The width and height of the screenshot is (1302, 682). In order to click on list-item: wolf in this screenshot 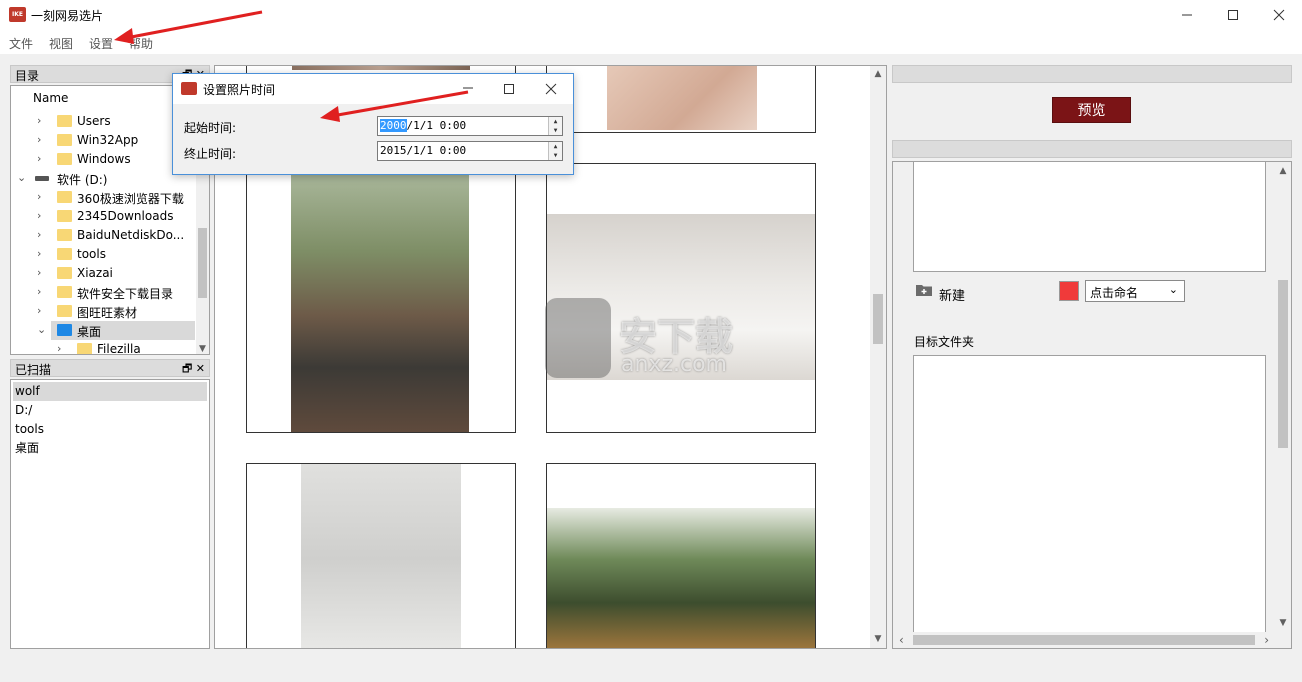, I will do `click(110, 391)`.